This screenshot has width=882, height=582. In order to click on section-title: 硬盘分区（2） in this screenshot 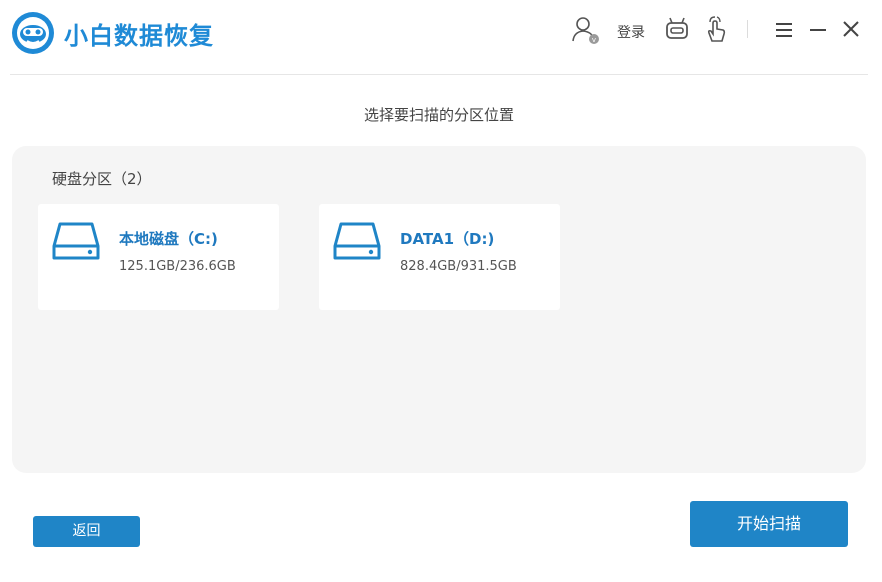, I will do `click(102, 179)`.